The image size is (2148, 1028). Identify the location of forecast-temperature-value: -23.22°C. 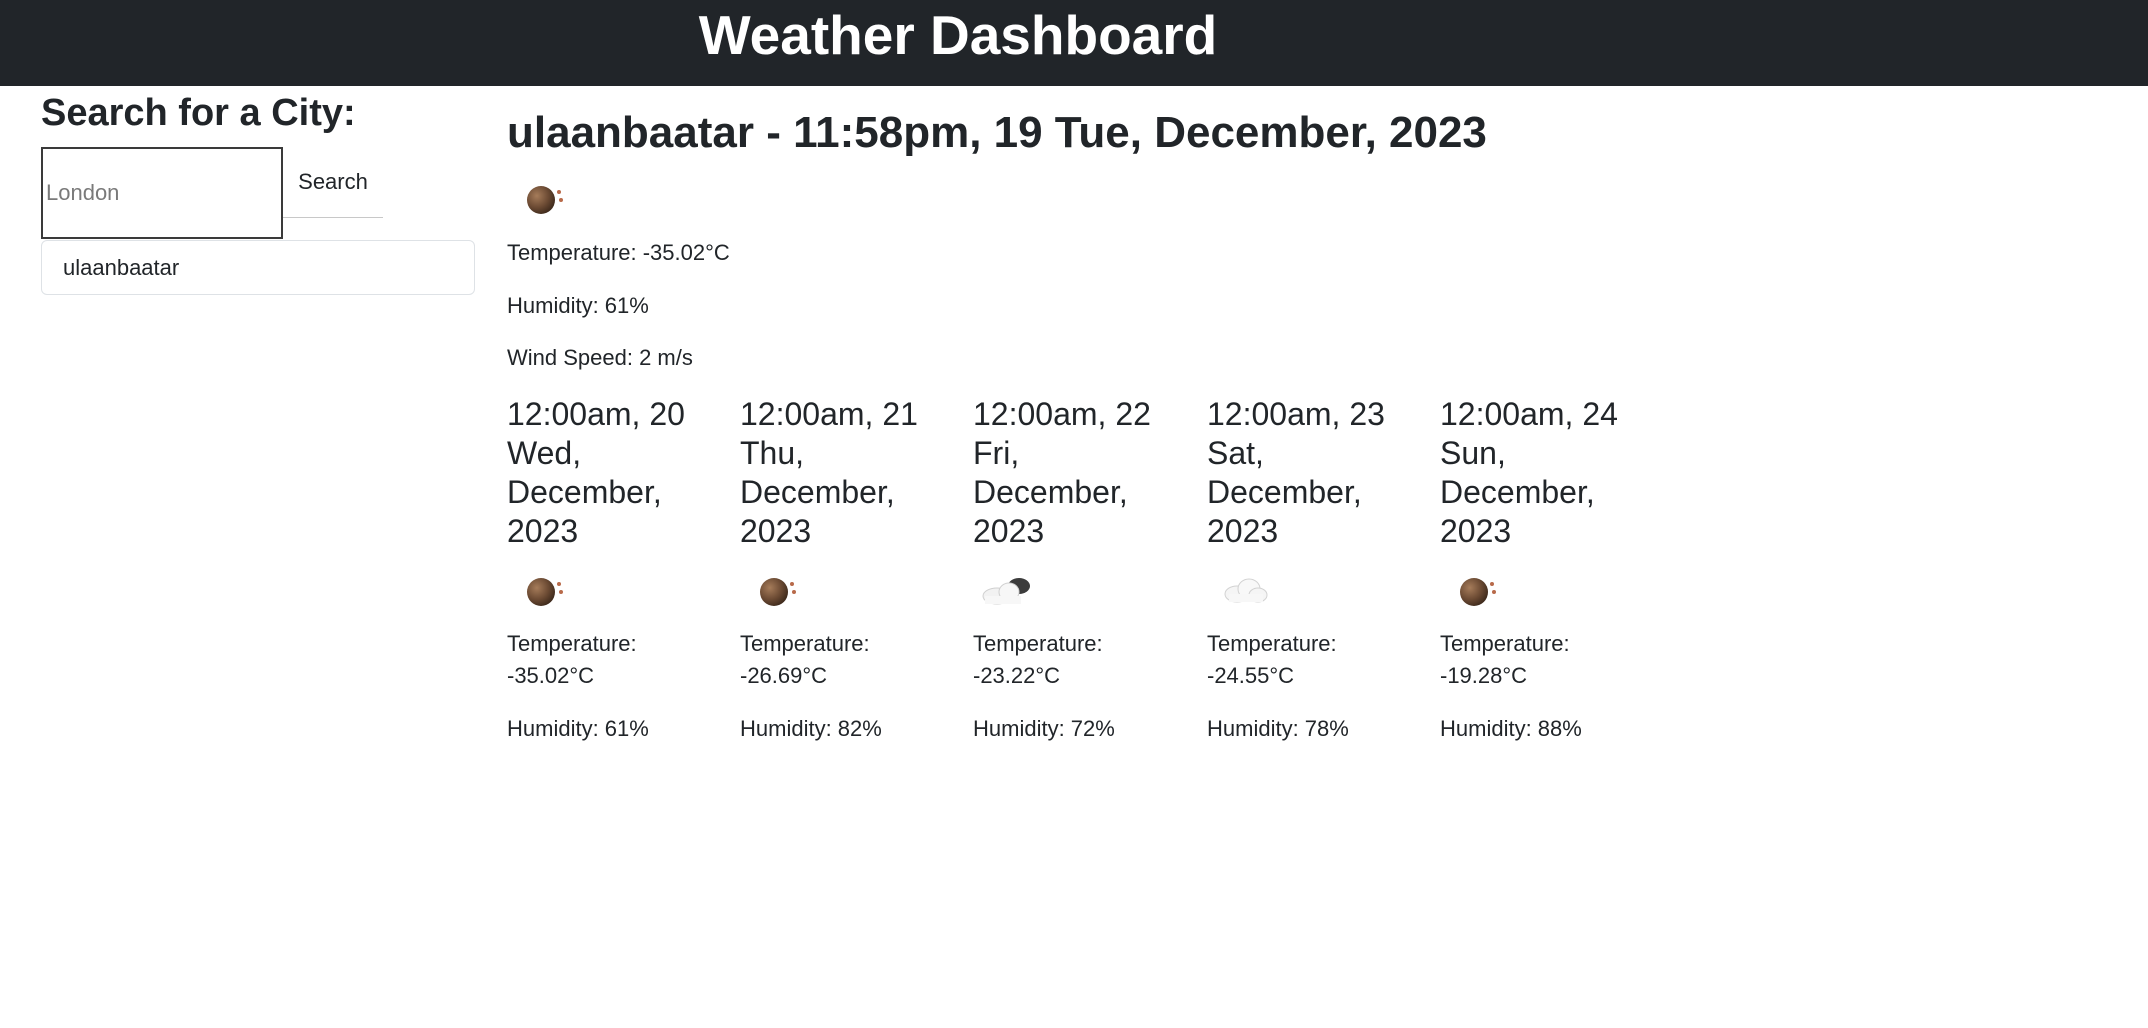
(1017, 675).